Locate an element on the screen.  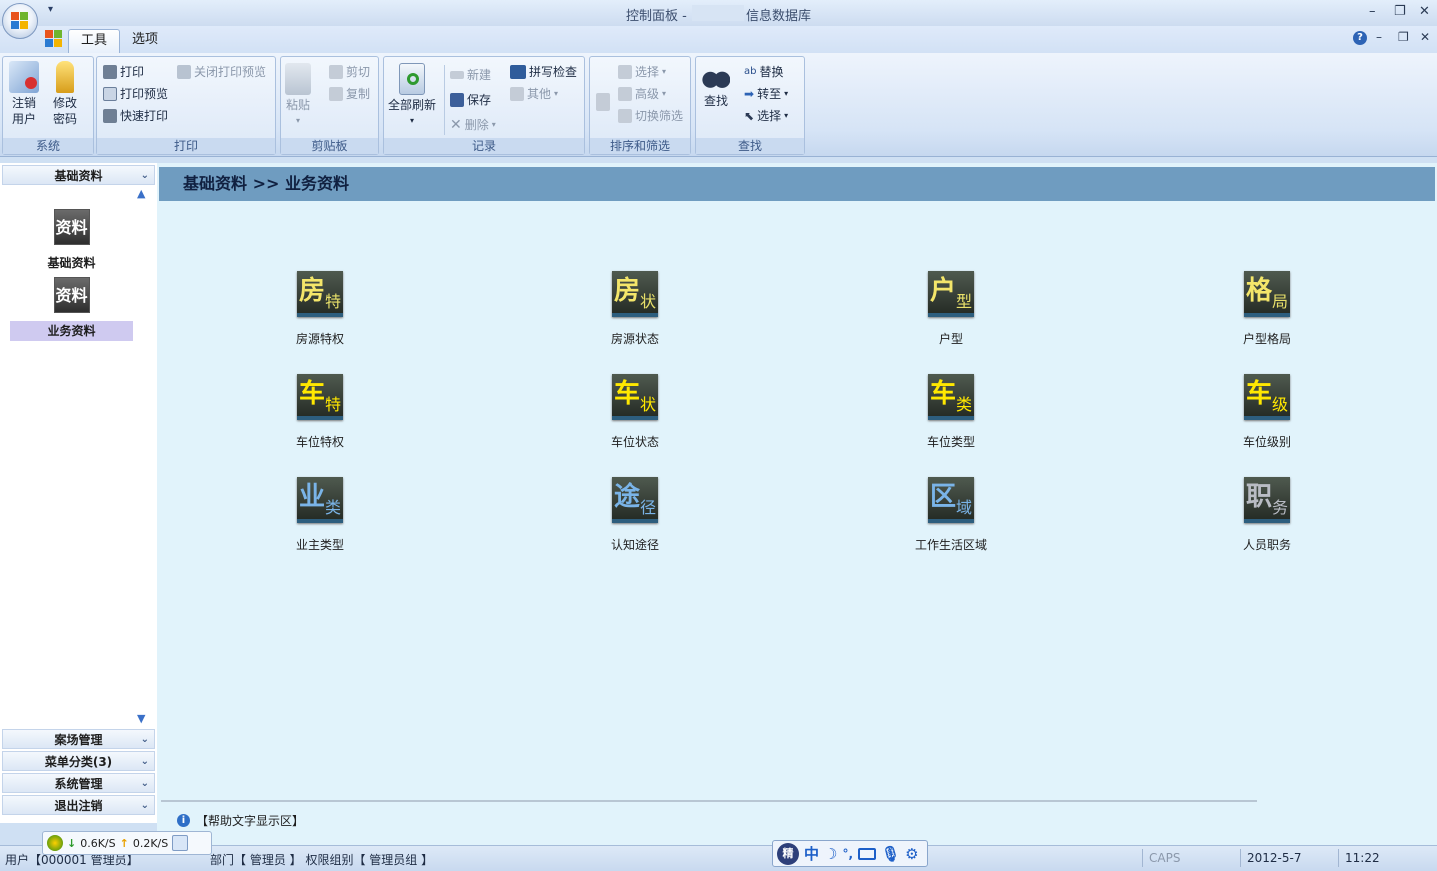
tile-icon: 职务 is located at coordinates (1267, 500).